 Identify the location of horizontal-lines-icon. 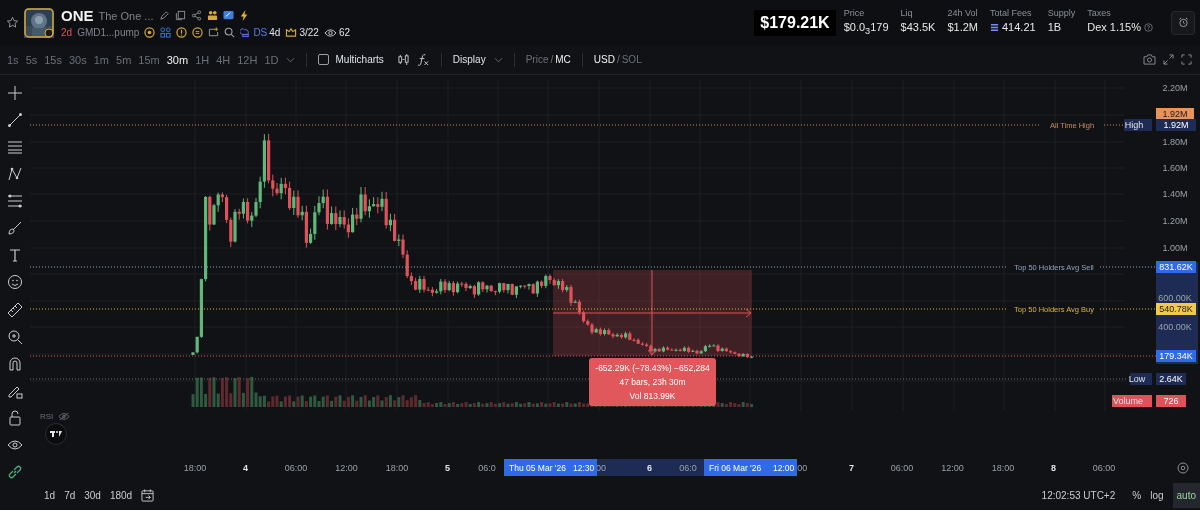
(15, 147).